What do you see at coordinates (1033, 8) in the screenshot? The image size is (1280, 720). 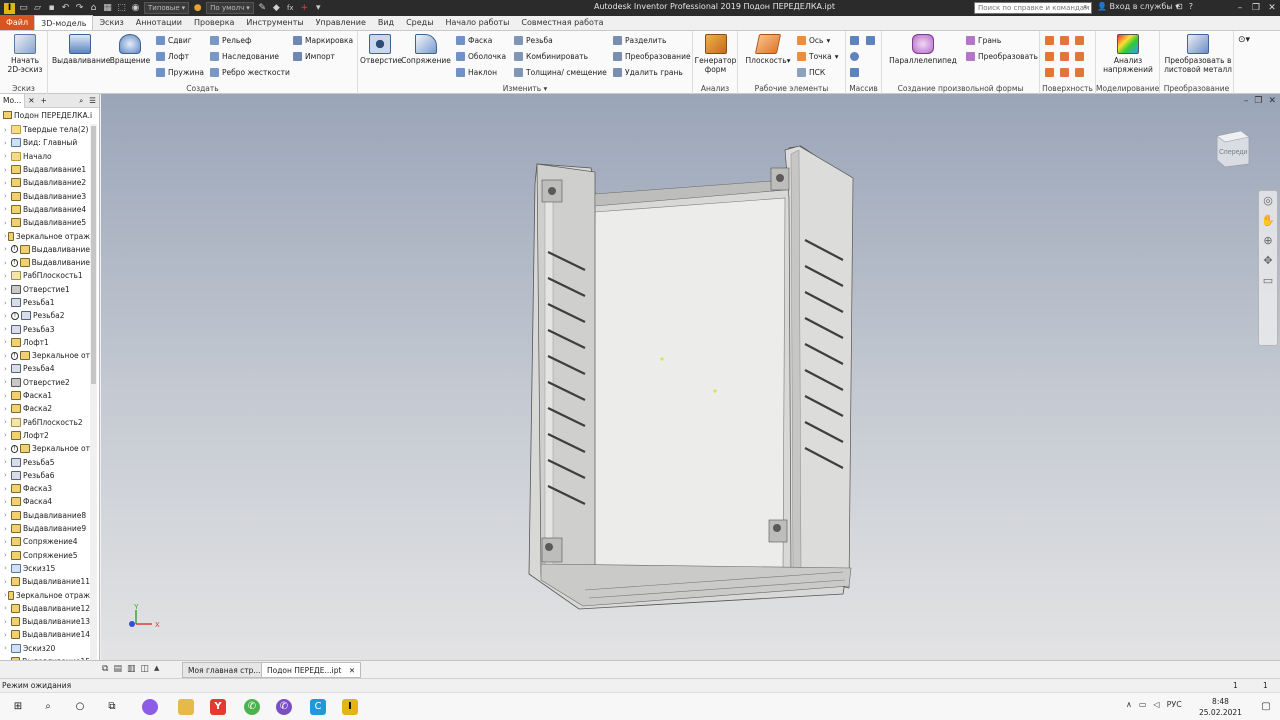 I see `help-search-input: Поиск по справке и командам` at bounding box center [1033, 8].